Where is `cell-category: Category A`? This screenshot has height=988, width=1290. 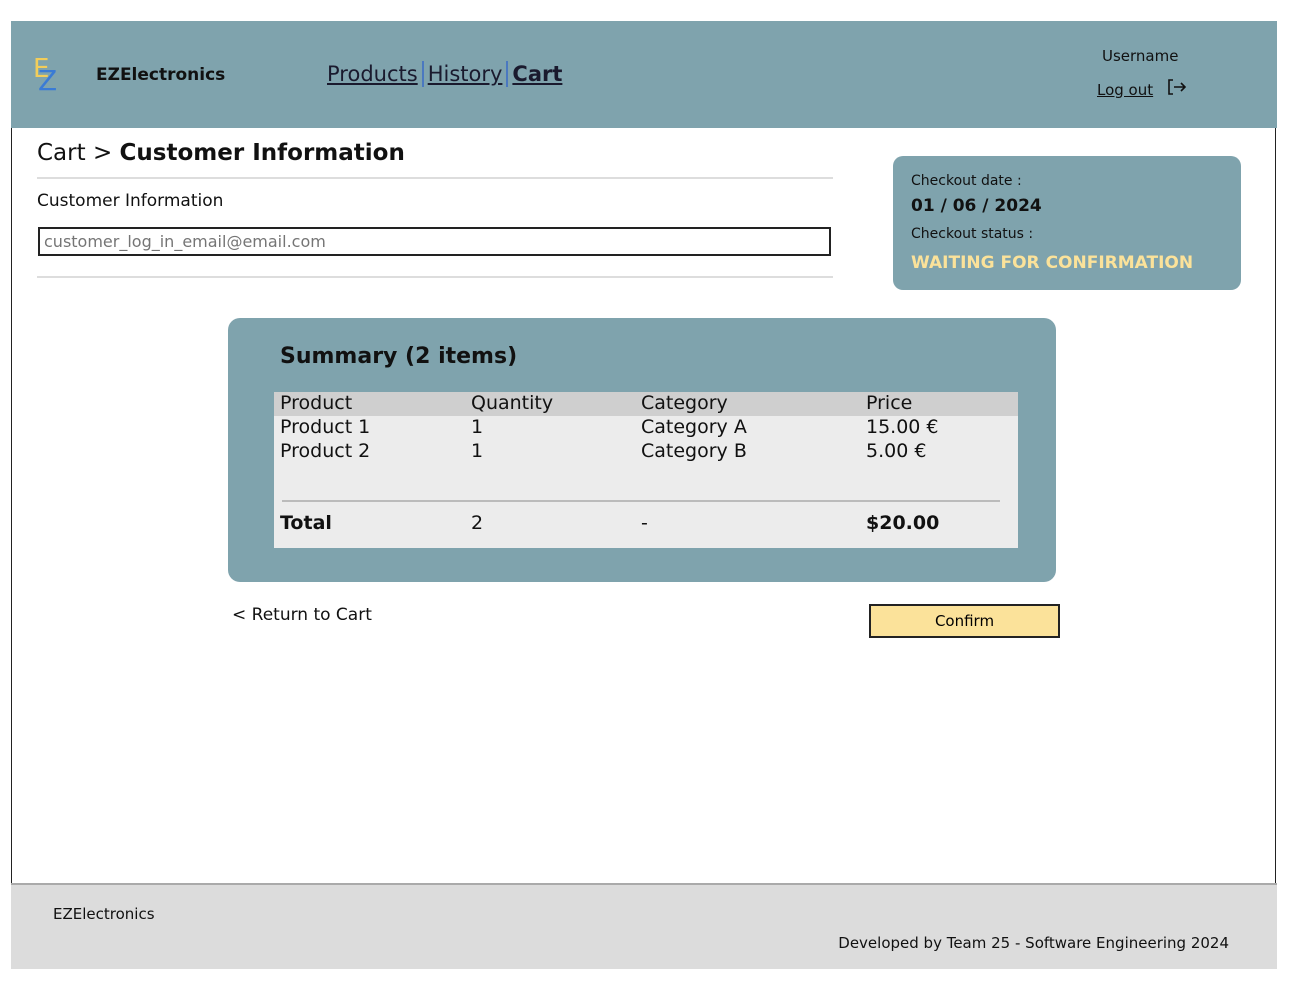
cell-category: Category A is located at coordinates (694, 427).